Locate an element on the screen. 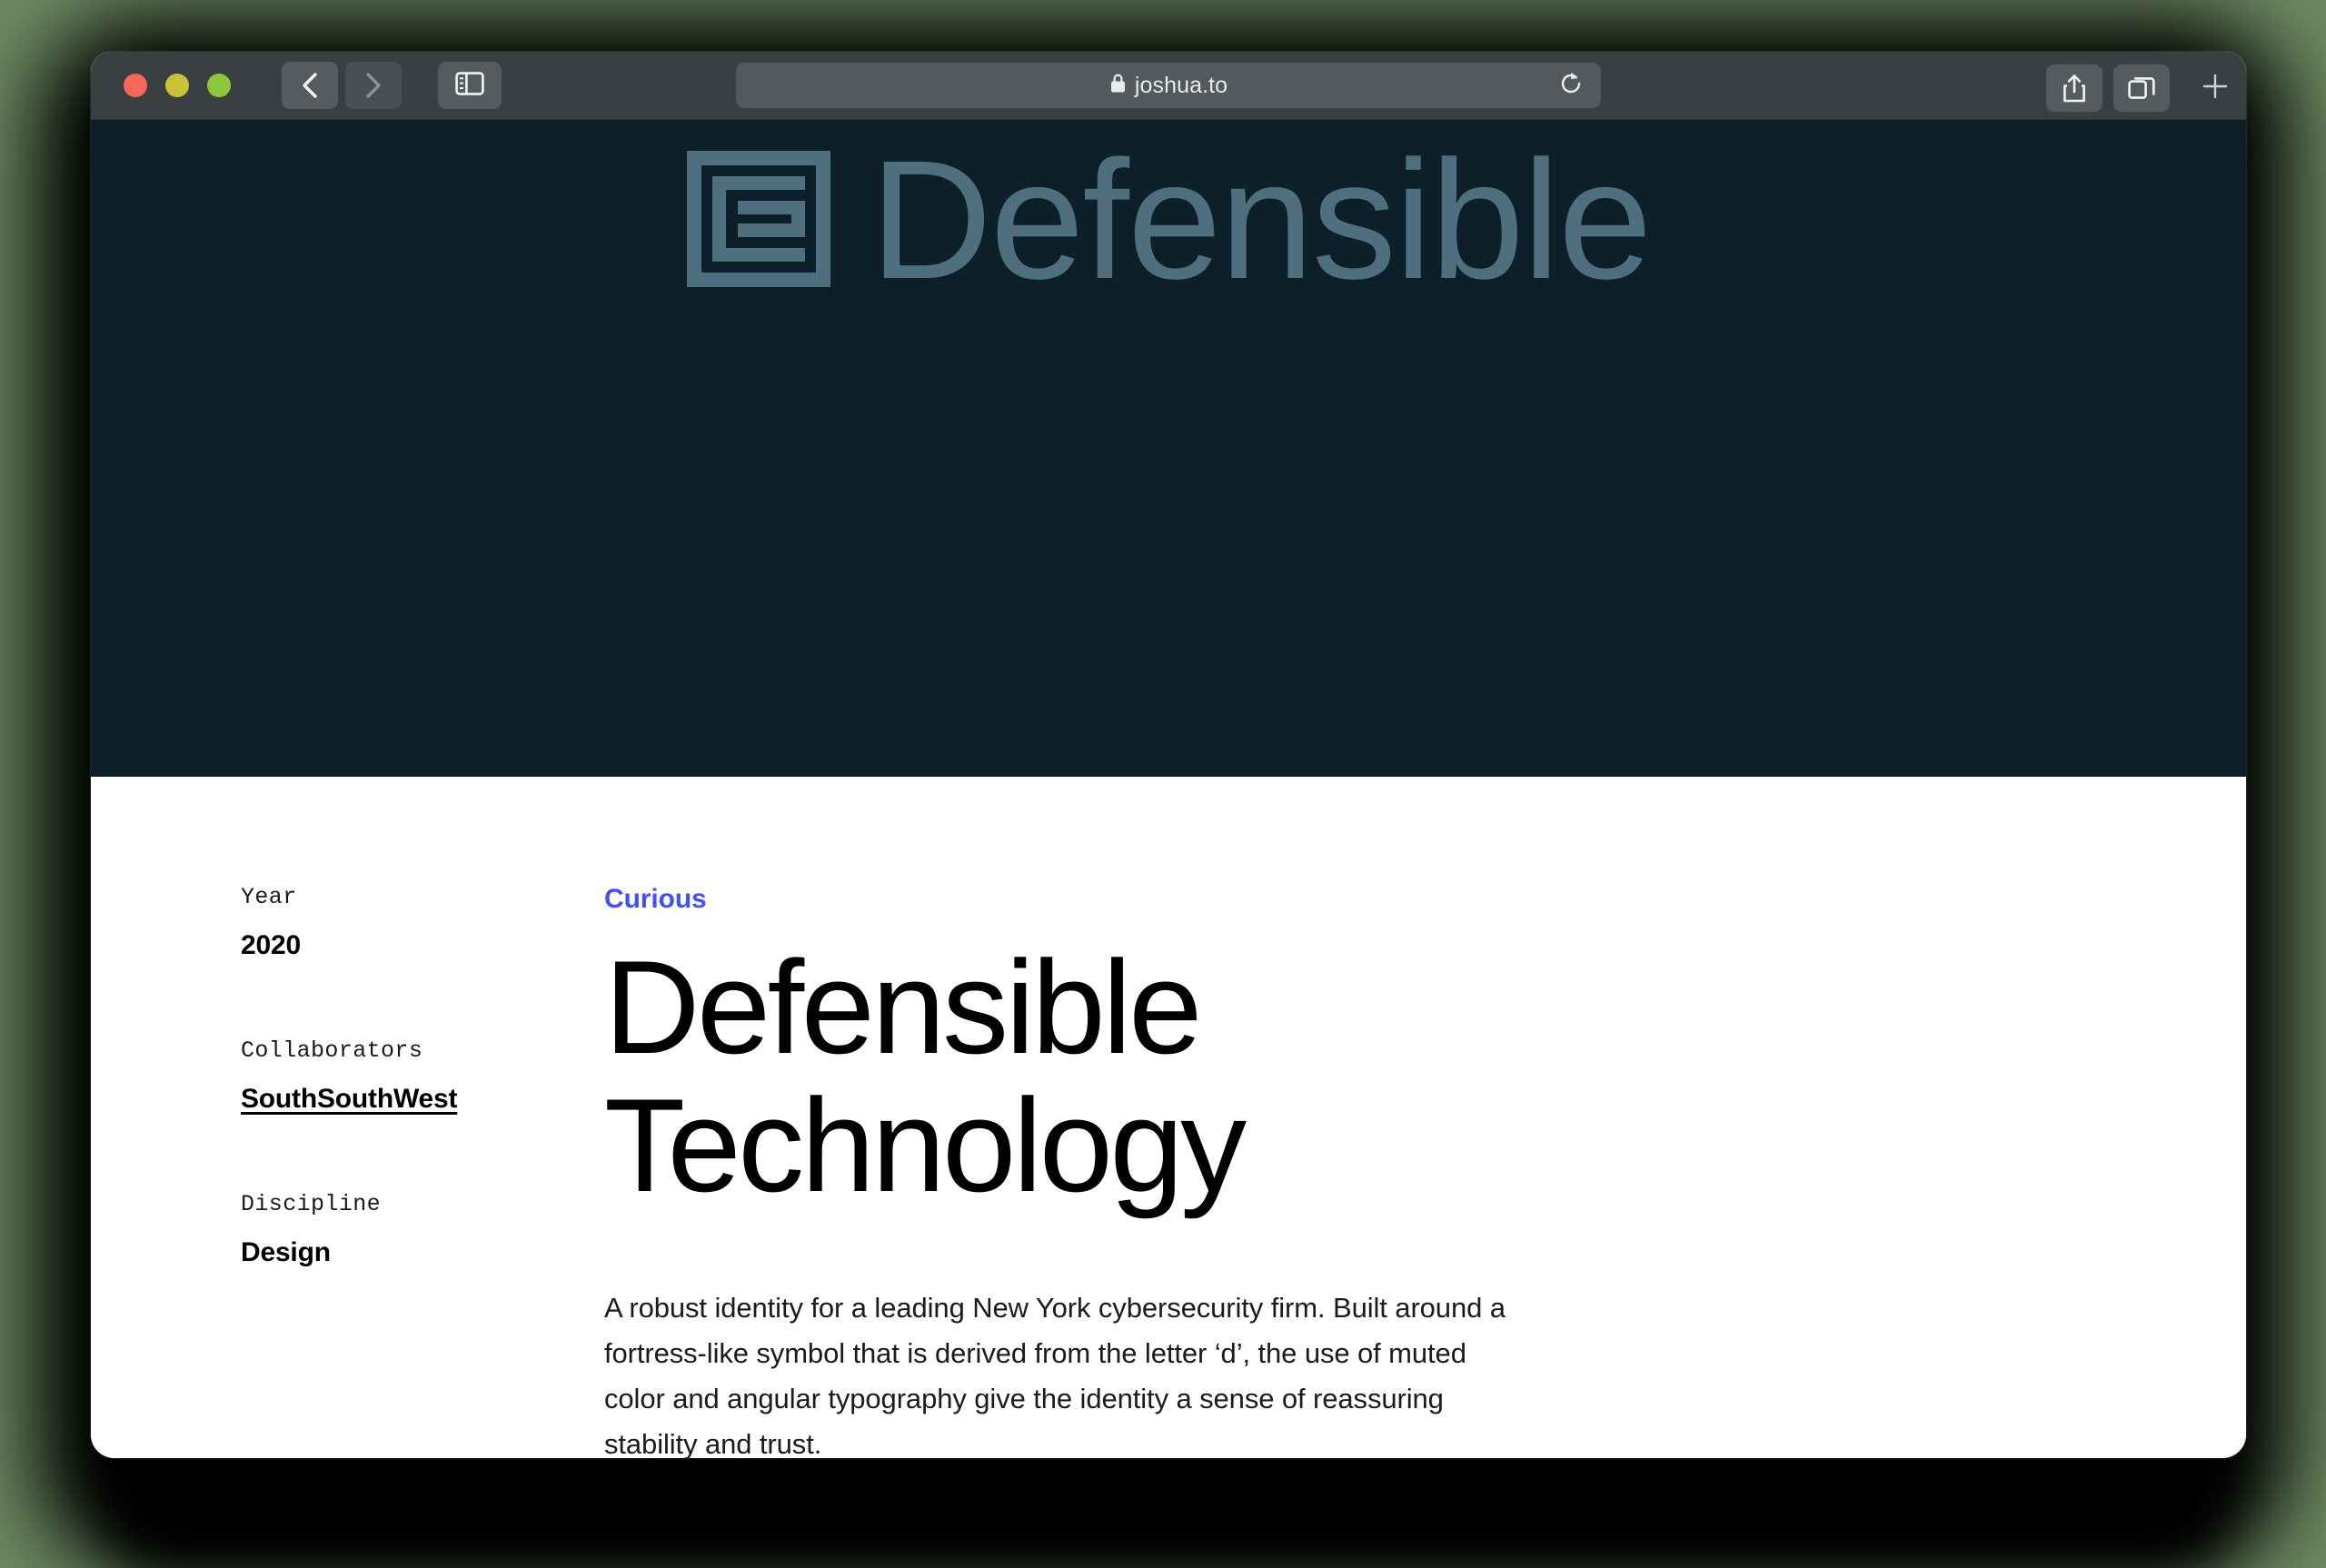 This screenshot has height=1568, width=2326. lock-icon is located at coordinates (1118, 85).